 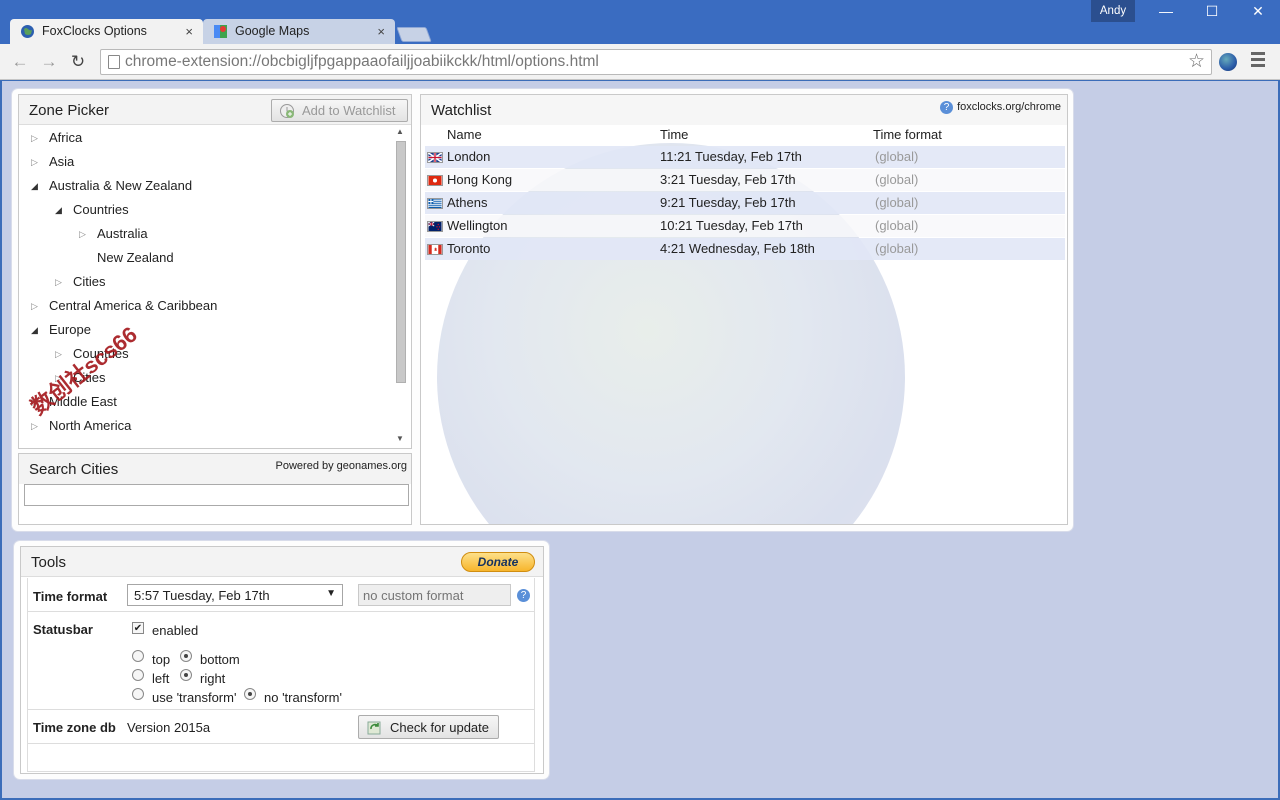 What do you see at coordinates (250, 694) in the screenshot?
I see `radio-no-transform` at bounding box center [250, 694].